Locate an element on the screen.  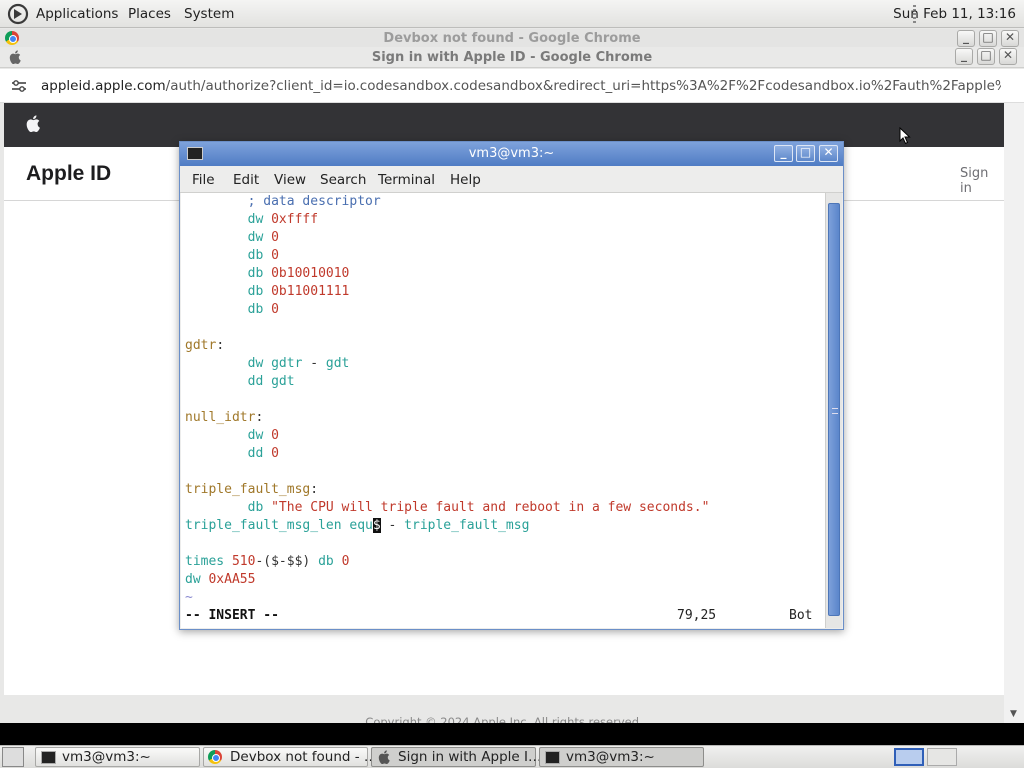
scrollbar-grip is located at coordinates (835, 411).